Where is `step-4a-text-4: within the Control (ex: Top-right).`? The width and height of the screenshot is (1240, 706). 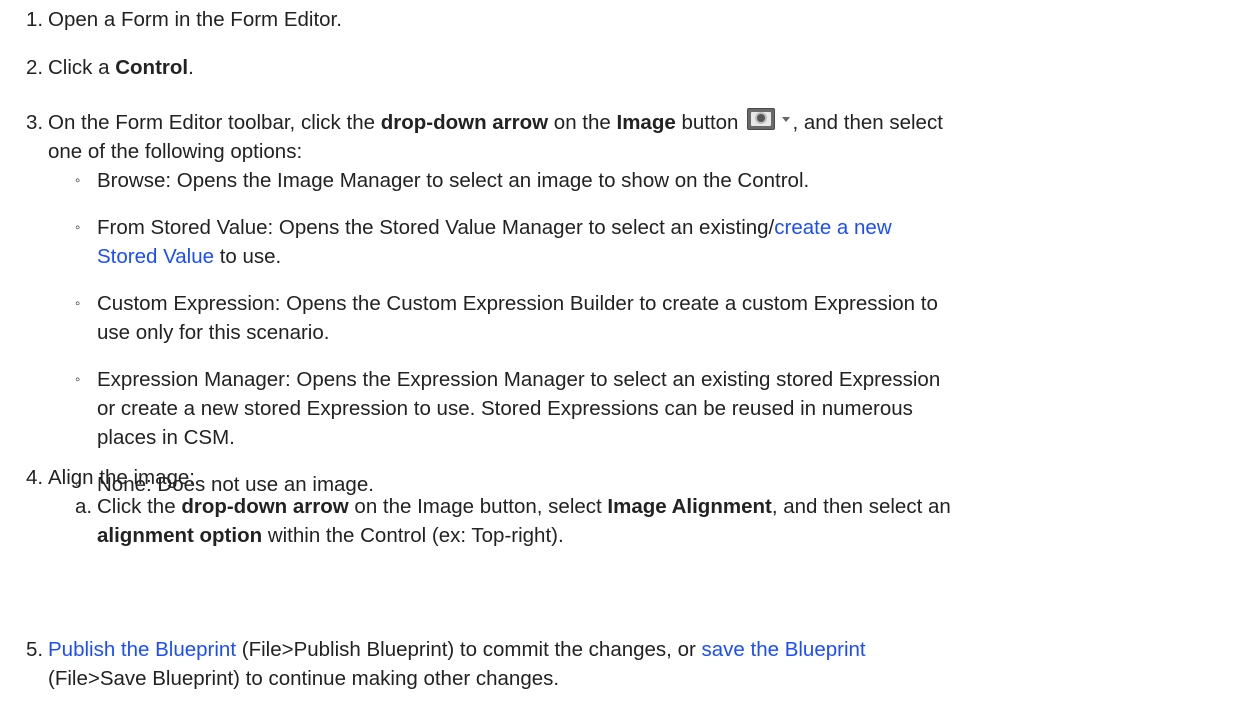 step-4a-text-4: within the Control (ex: Top-right). is located at coordinates (413, 535).